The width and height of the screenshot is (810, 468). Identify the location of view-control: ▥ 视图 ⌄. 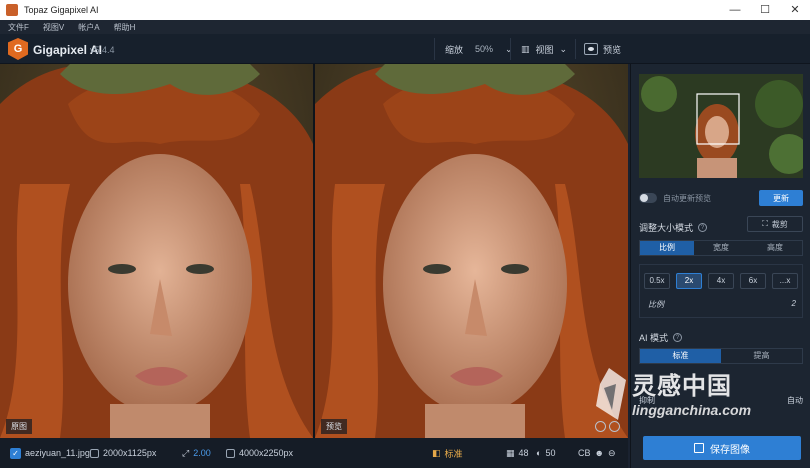
(538, 49).